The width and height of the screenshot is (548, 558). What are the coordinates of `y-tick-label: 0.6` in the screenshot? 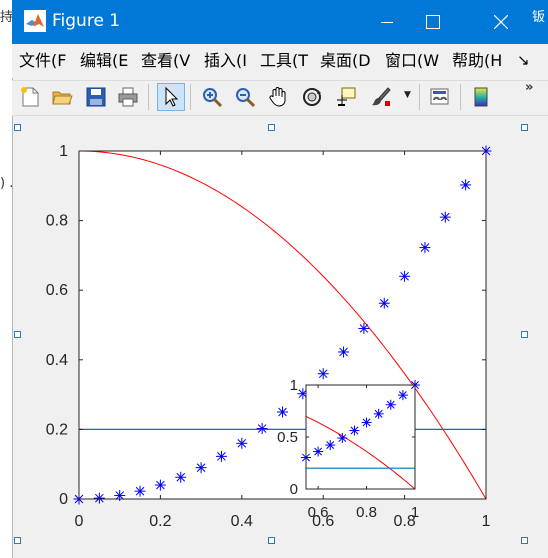 It's located at (57, 290).